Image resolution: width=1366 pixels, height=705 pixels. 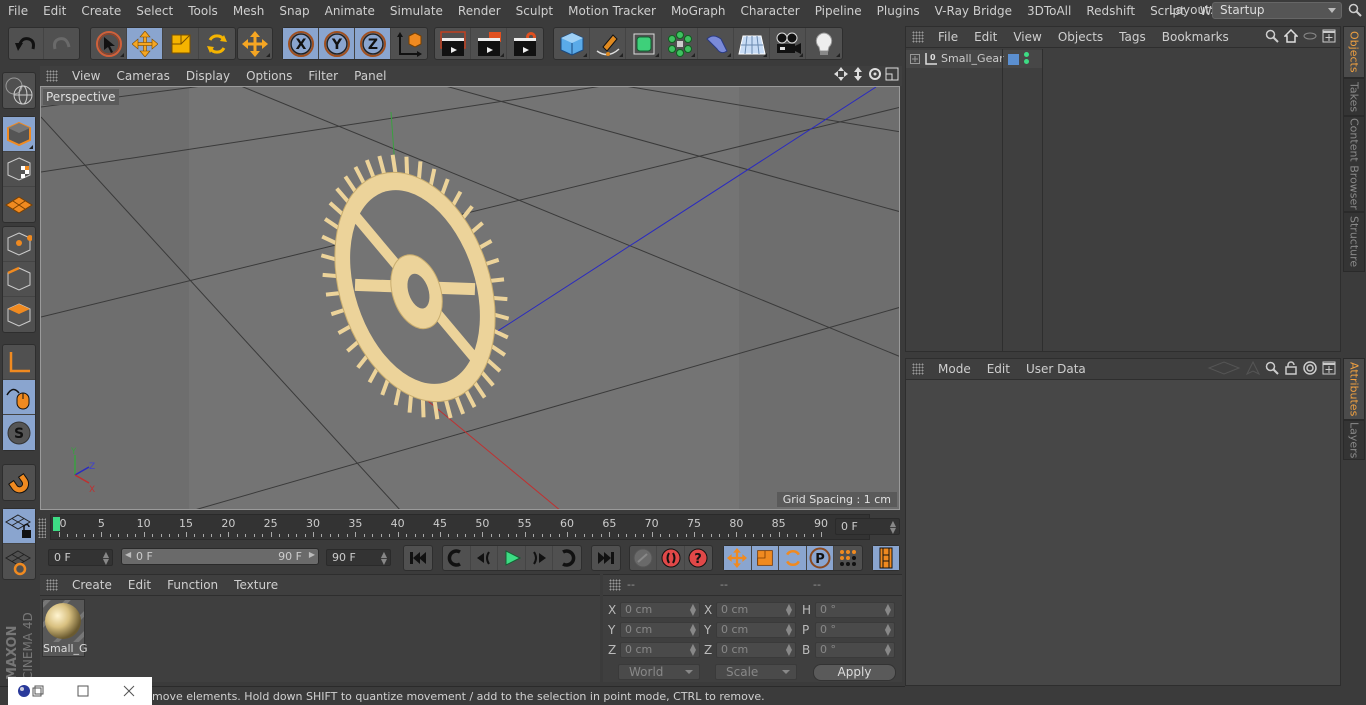 I want to click on menu-pipeline: Pipeline, so click(x=838, y=11).